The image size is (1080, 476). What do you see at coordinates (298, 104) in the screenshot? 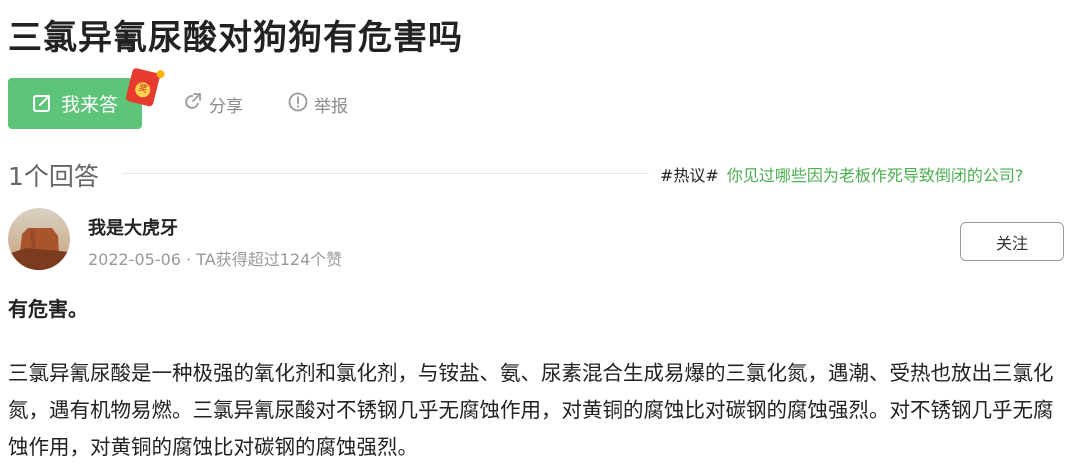
I see `report-icon` at bounding box center [298, 104].